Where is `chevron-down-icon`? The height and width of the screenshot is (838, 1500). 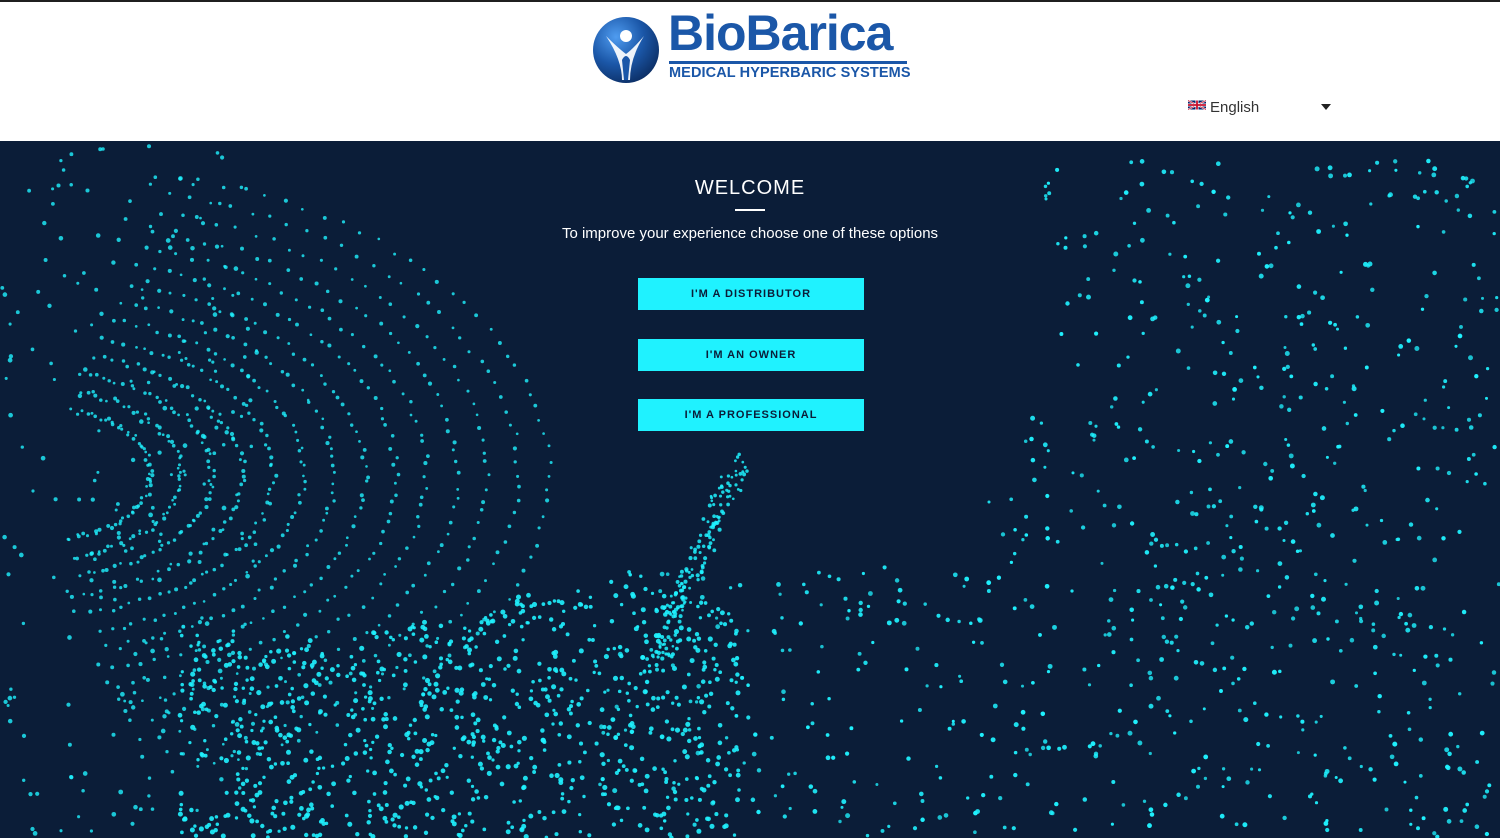 chevron-down-icon is located at coordinates (1326, 107).